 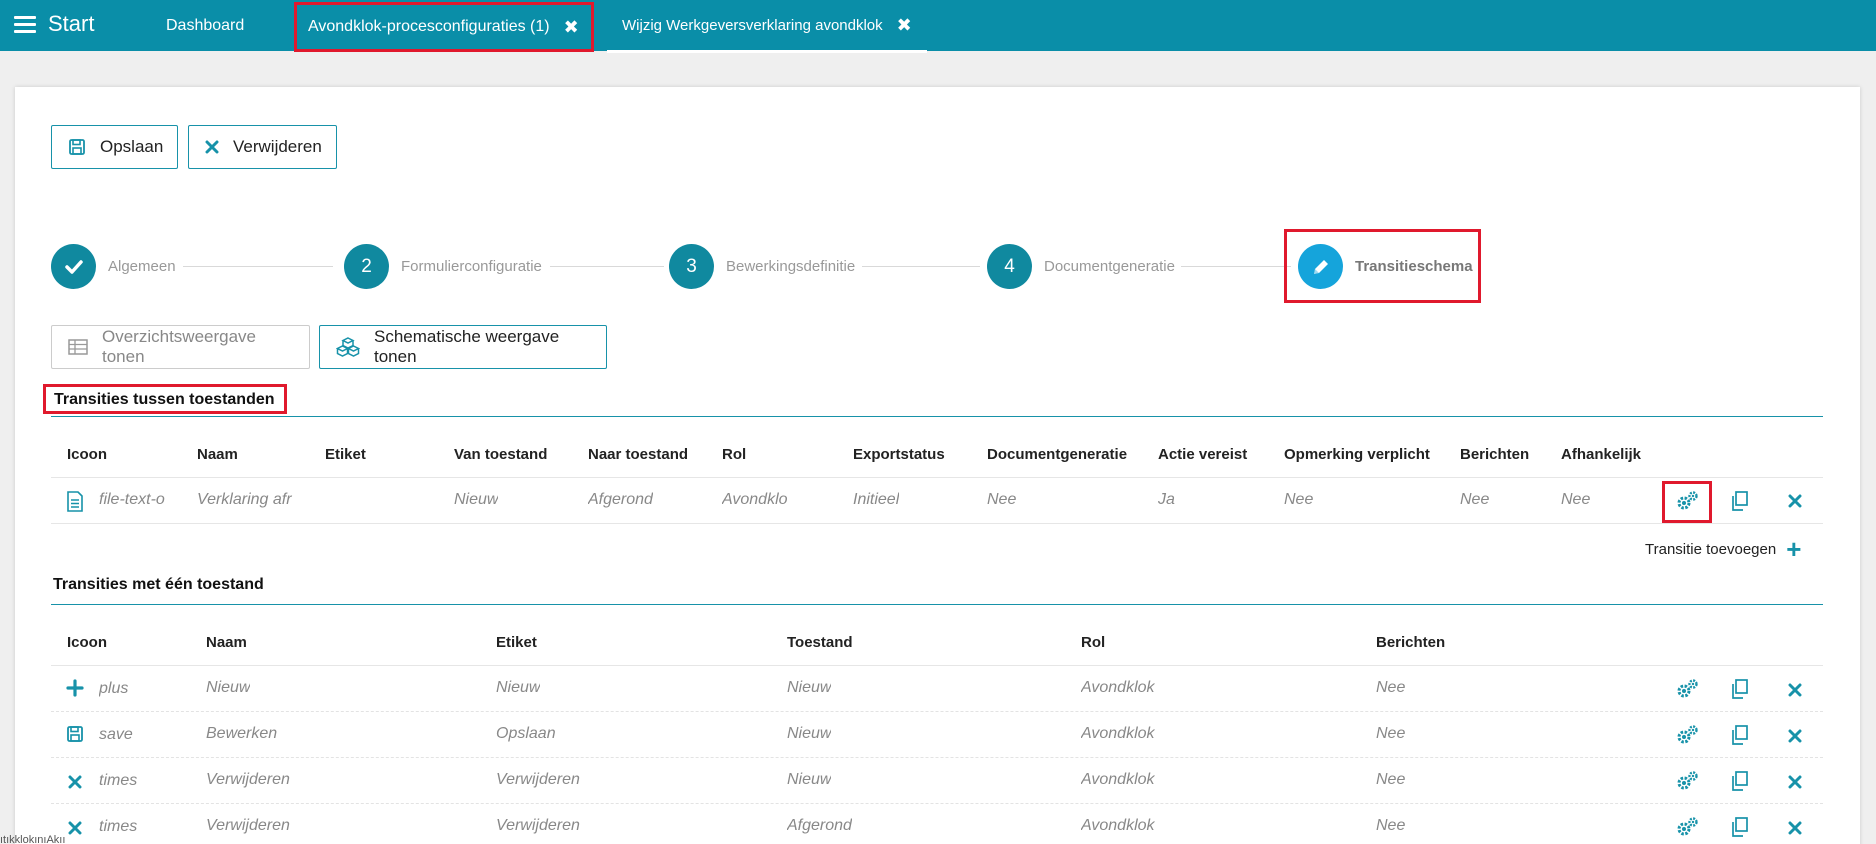 I want to click on naam-cell: Nieuw, so click(x=228, y=687).